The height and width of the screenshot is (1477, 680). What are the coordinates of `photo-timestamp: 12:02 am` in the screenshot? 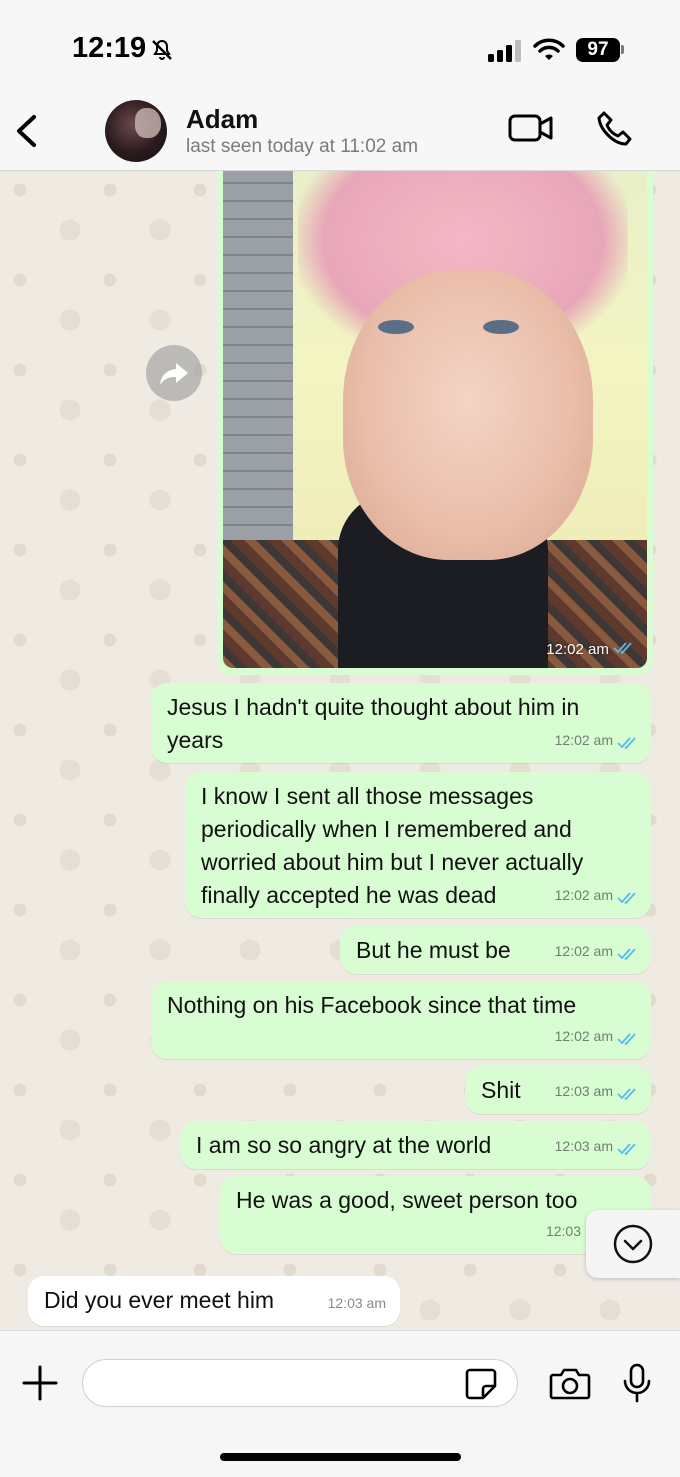 It's located at (589, 649).